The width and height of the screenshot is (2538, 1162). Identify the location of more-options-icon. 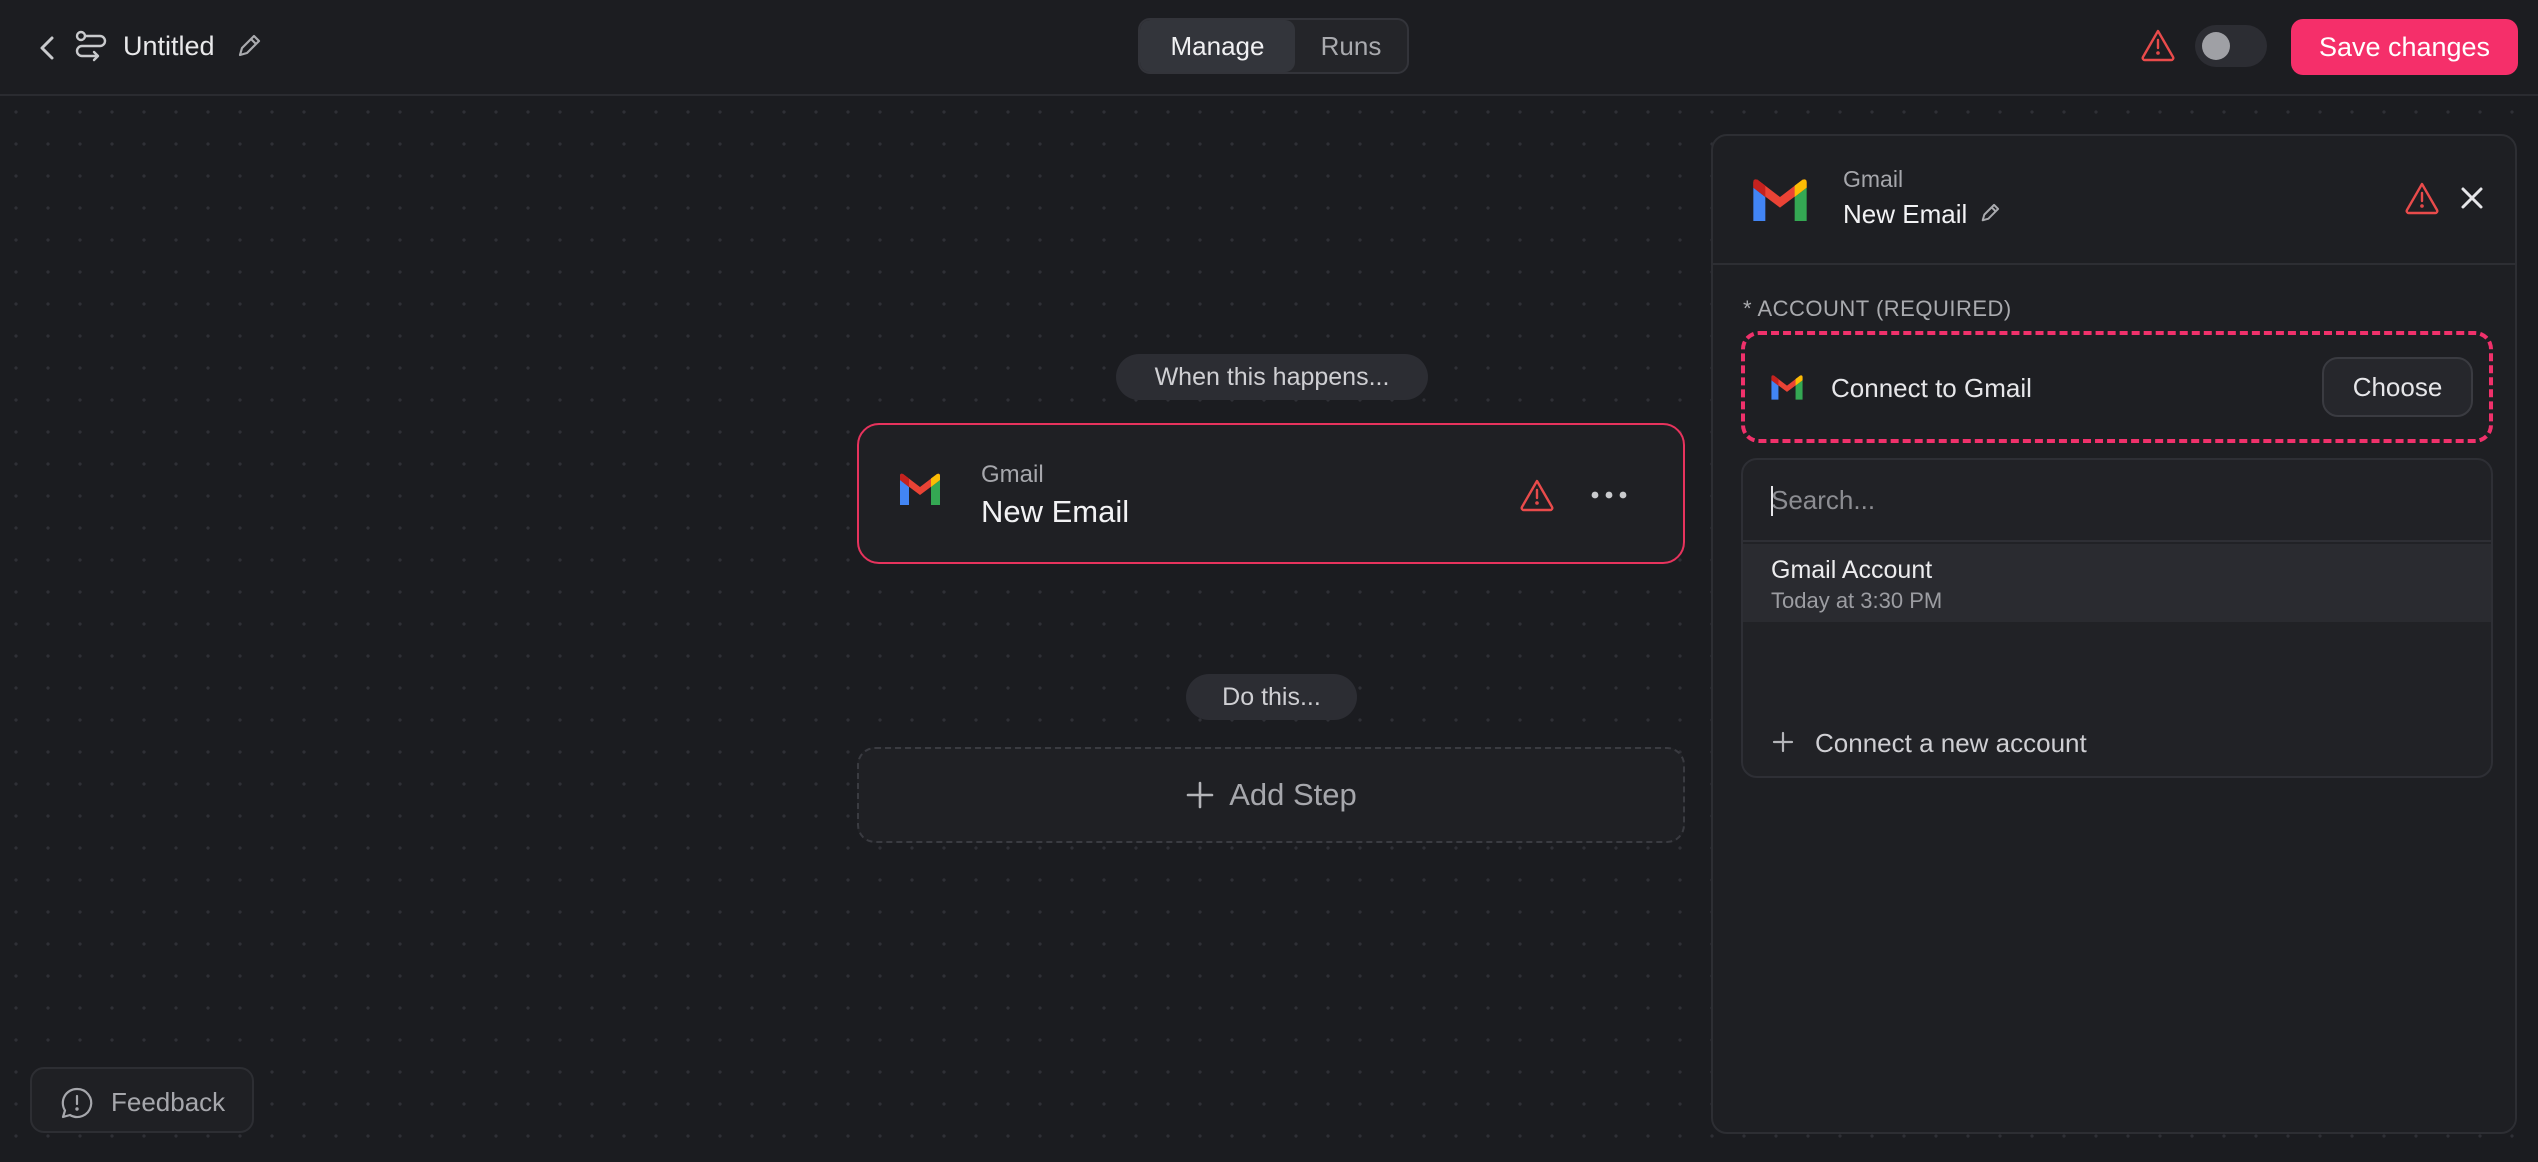
(1609, 495).